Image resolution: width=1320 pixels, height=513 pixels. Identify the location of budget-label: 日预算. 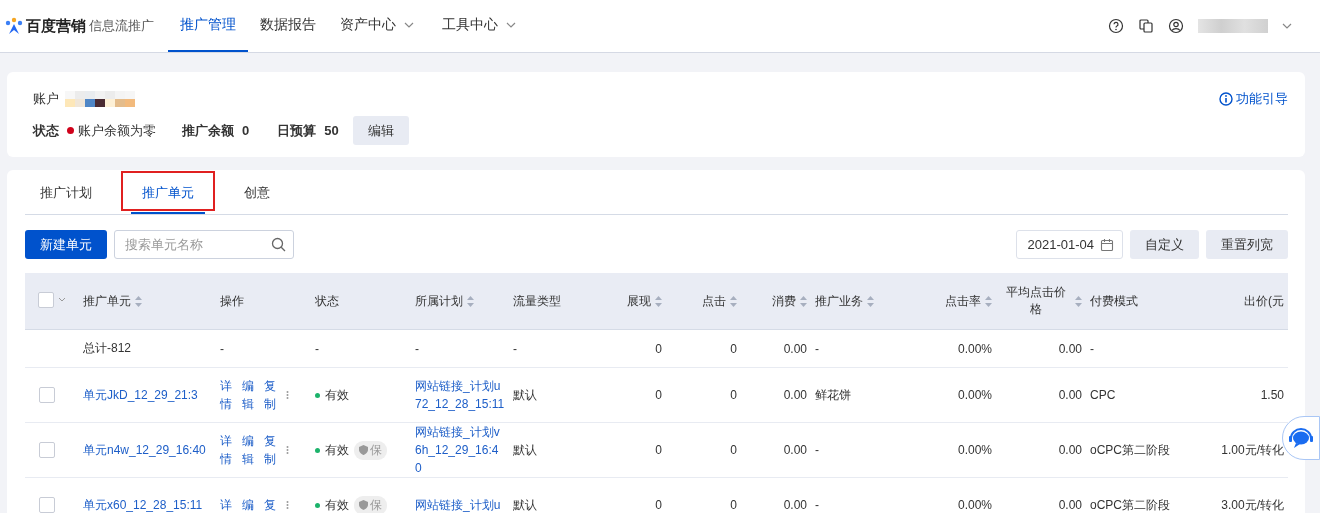
(297, 130).